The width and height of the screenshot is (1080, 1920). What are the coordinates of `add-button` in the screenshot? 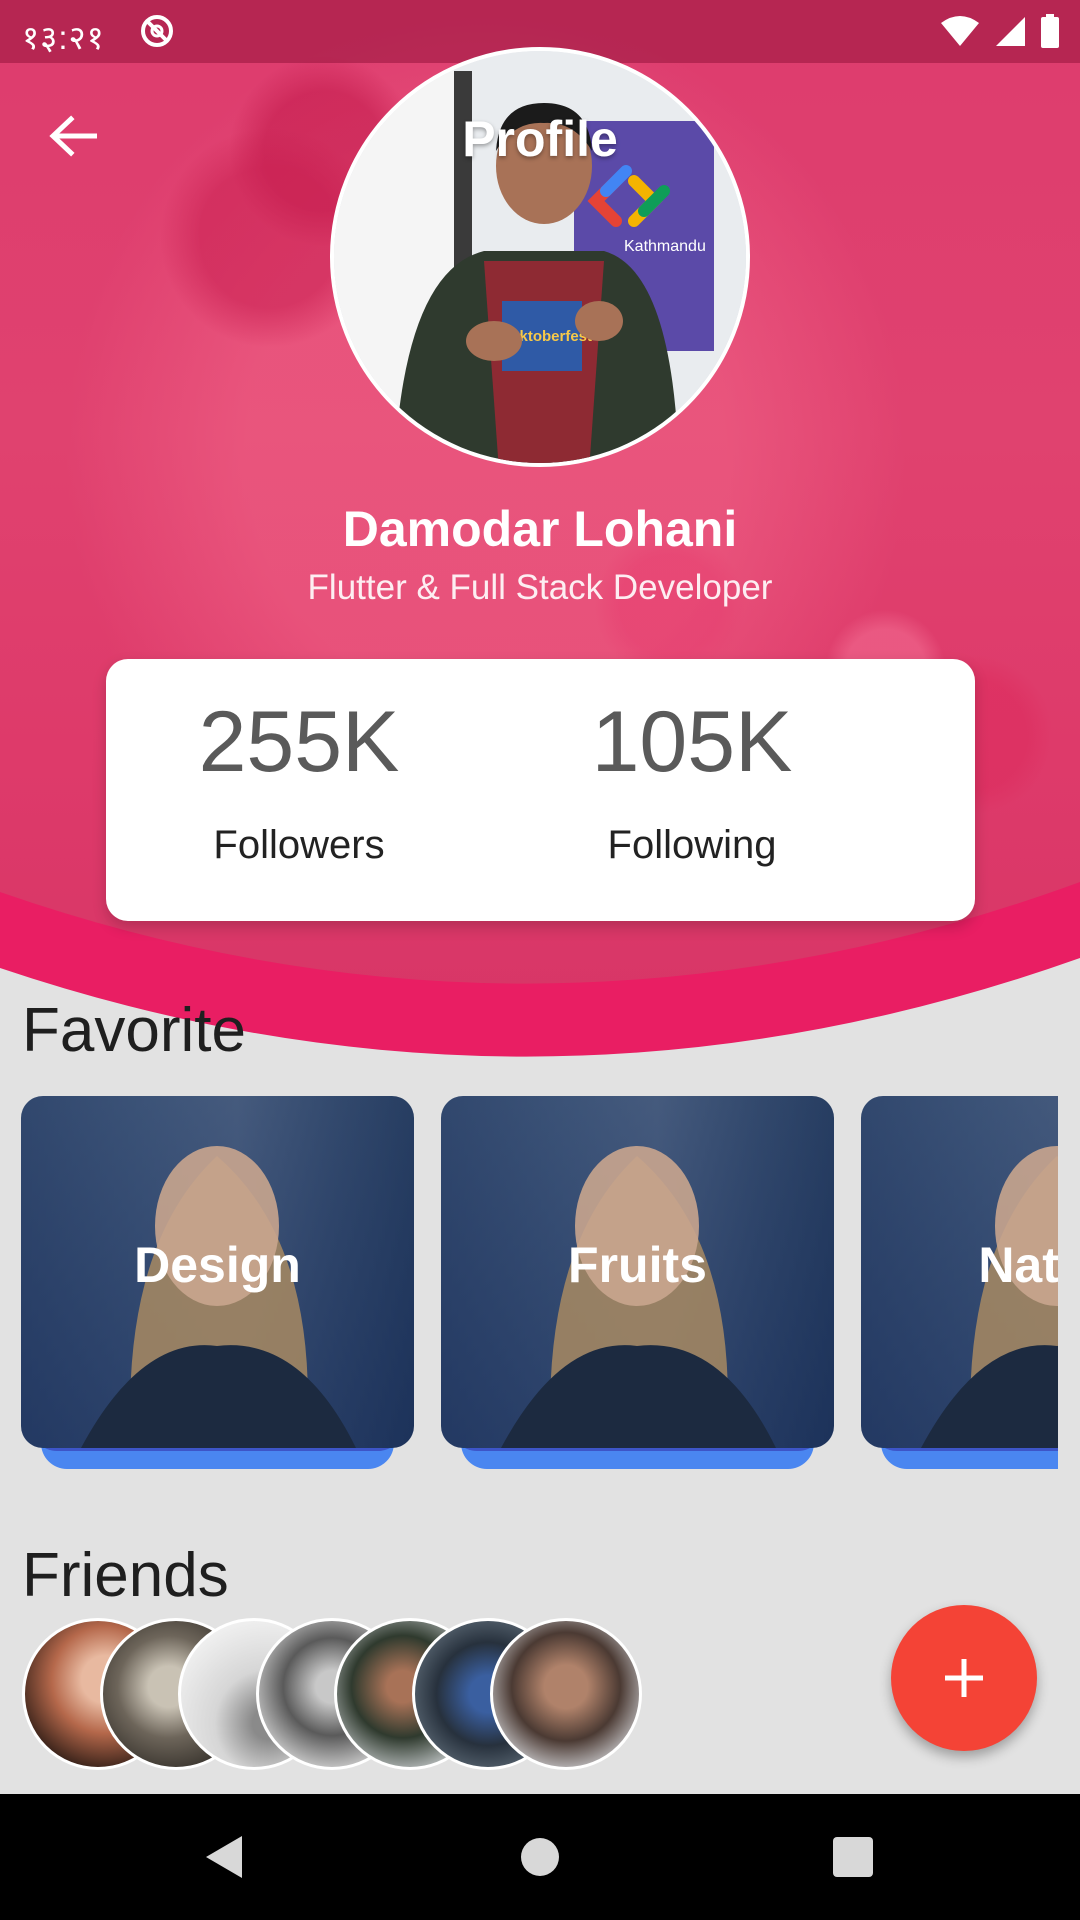 It's located at (964, 1678).